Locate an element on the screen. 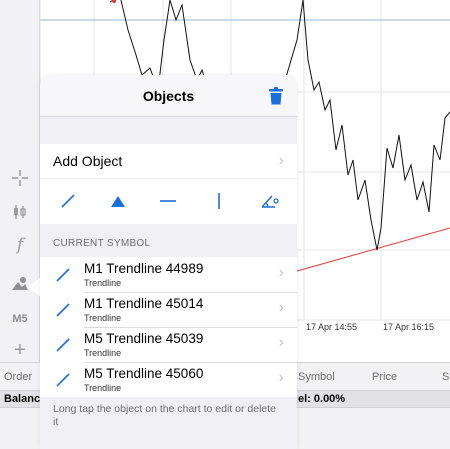 The height and width of the screenshot is (449, 450). arrow-tool-icon is located at coordinates (118, 201).